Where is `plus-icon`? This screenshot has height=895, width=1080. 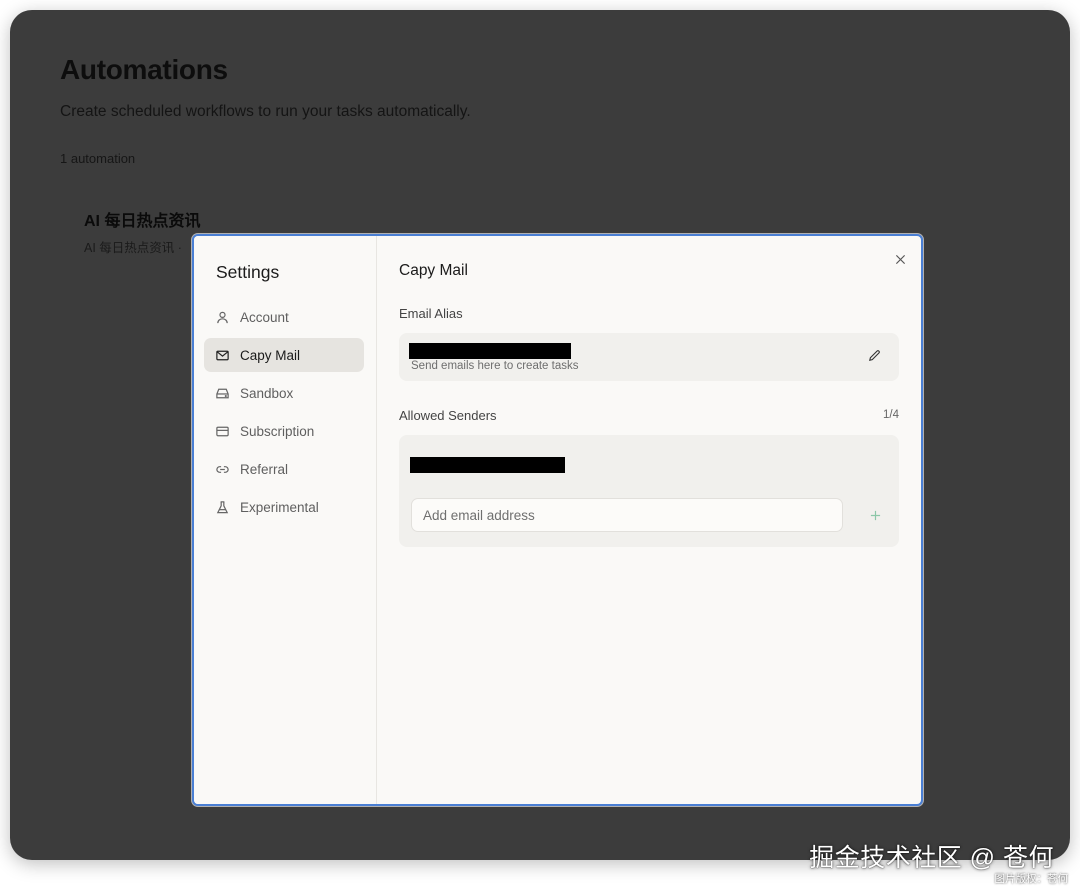
plus-icon is located at coordinates (875, 515).